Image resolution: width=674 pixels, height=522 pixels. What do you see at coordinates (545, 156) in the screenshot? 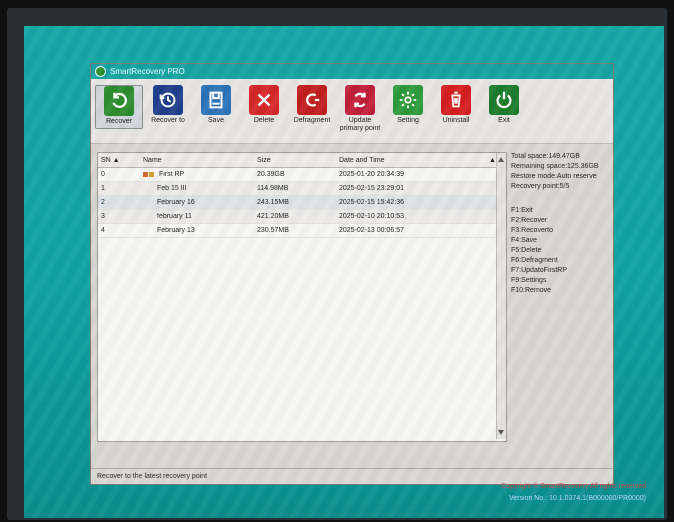
I see `total-space: Total space:149.47GB` at bounding box center [545, 156].